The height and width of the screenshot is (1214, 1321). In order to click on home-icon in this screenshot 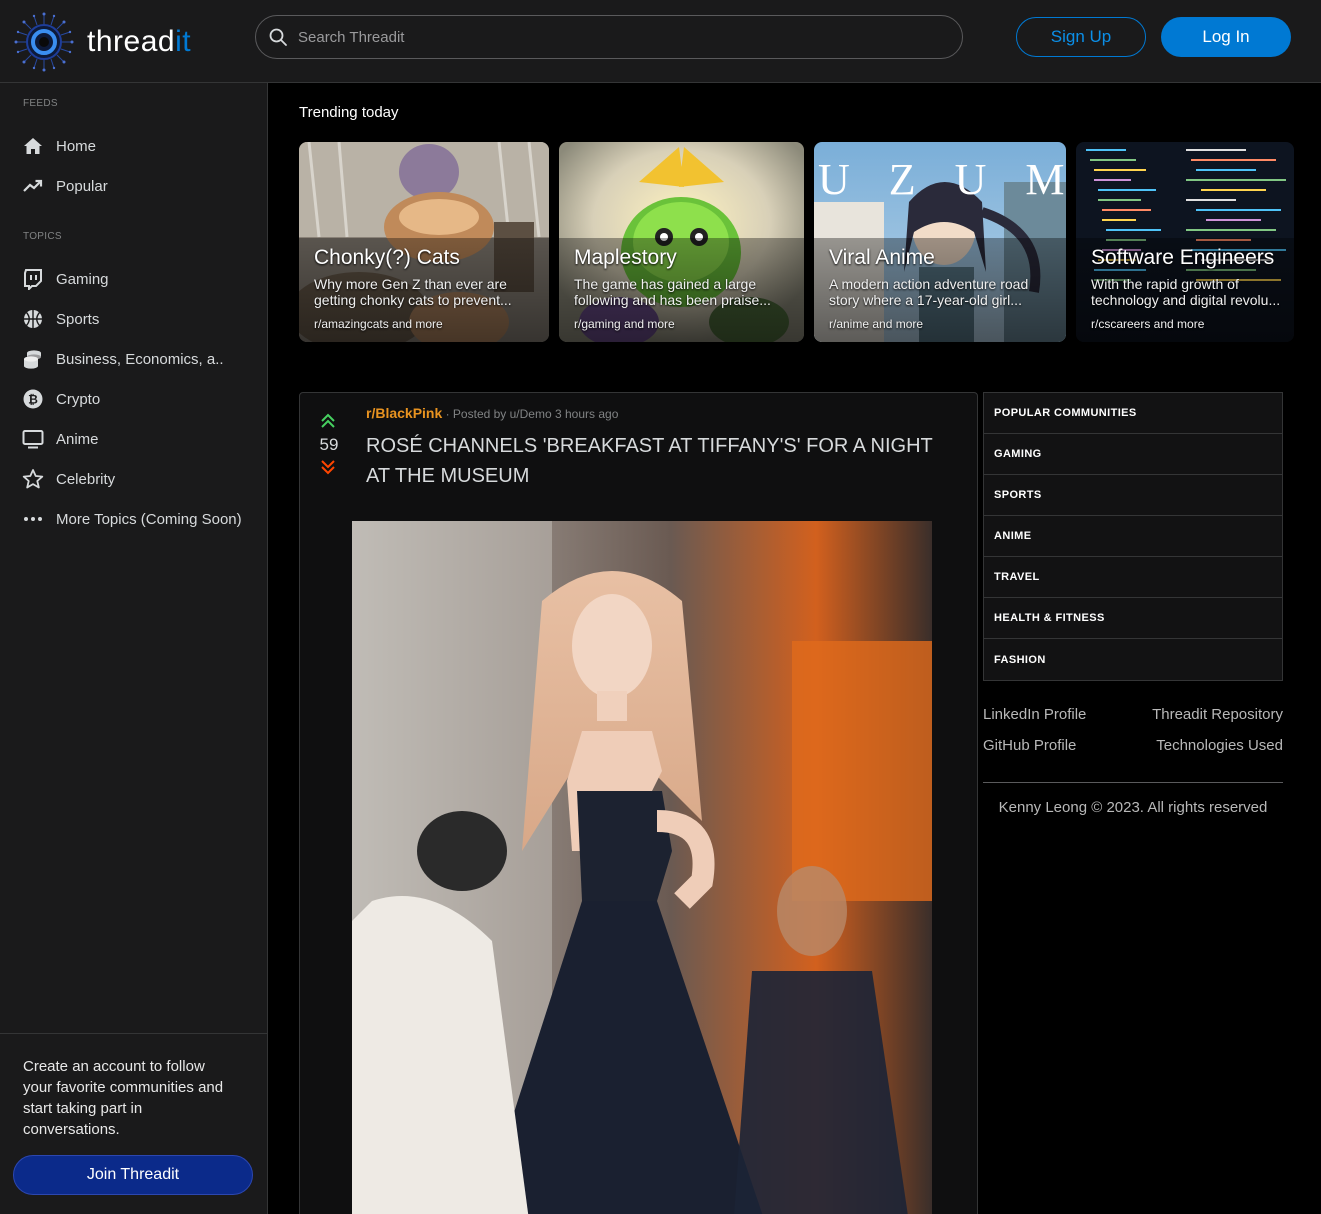, I will do `click(33, 146)`.